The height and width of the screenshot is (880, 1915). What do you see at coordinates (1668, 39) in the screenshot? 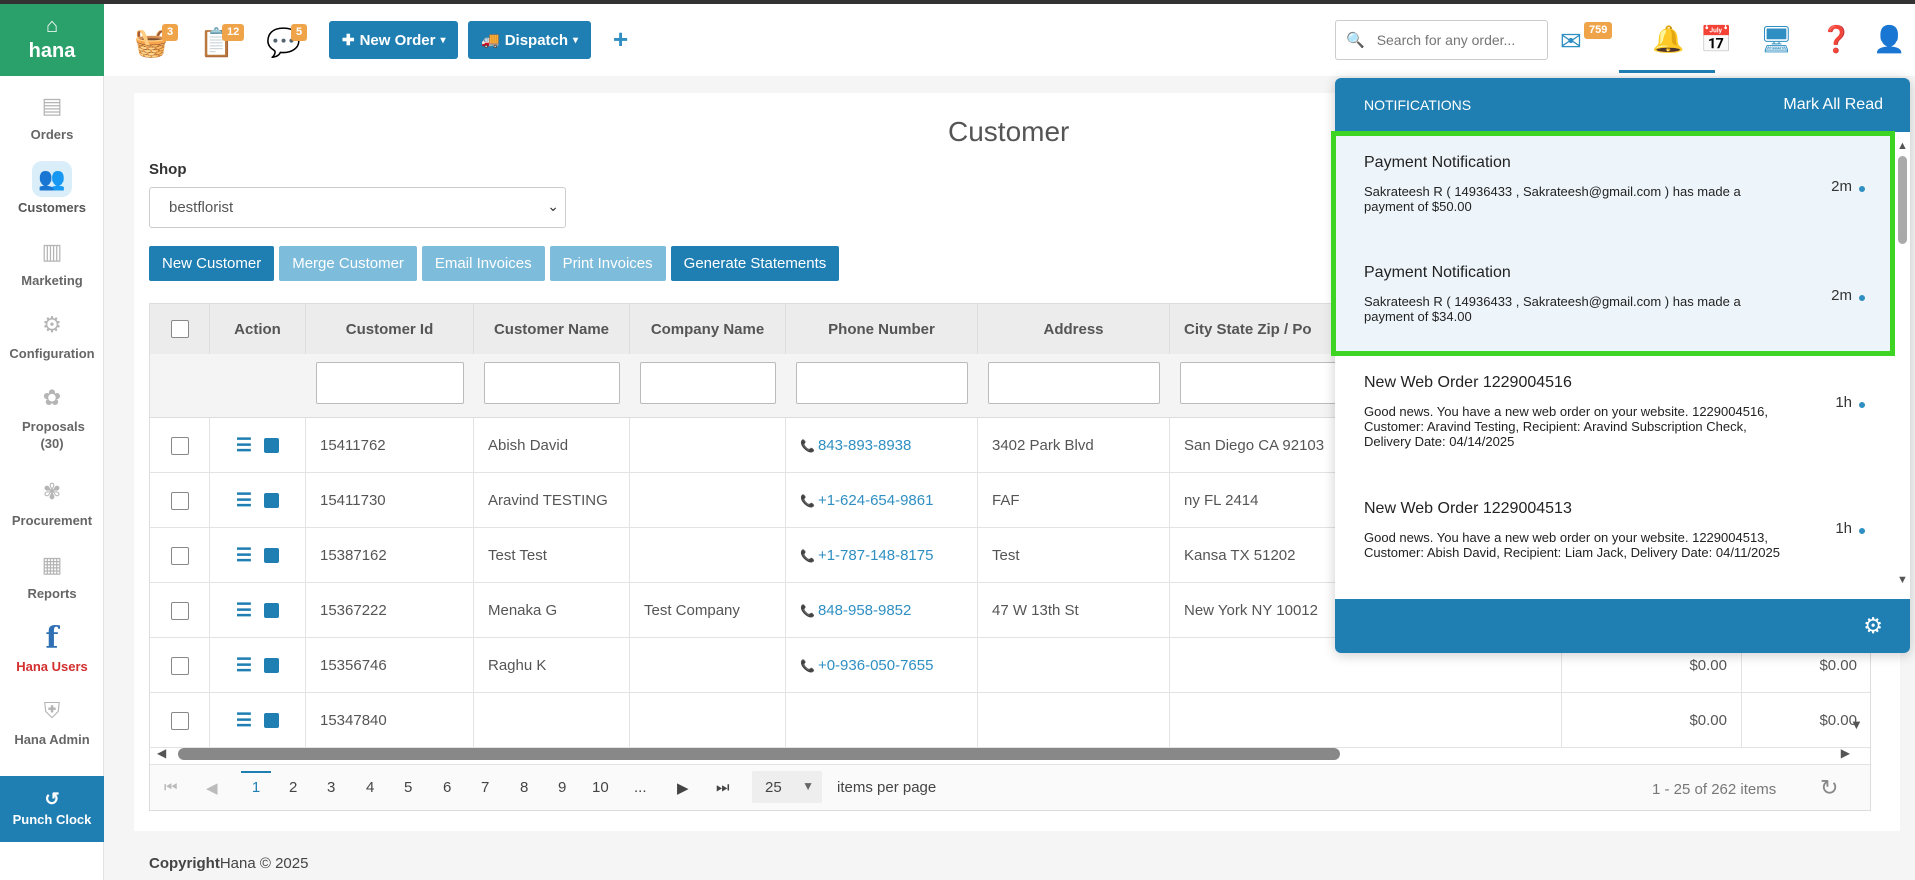
I see `bell-icon: 🔔` at bounding box center [1668, 39].